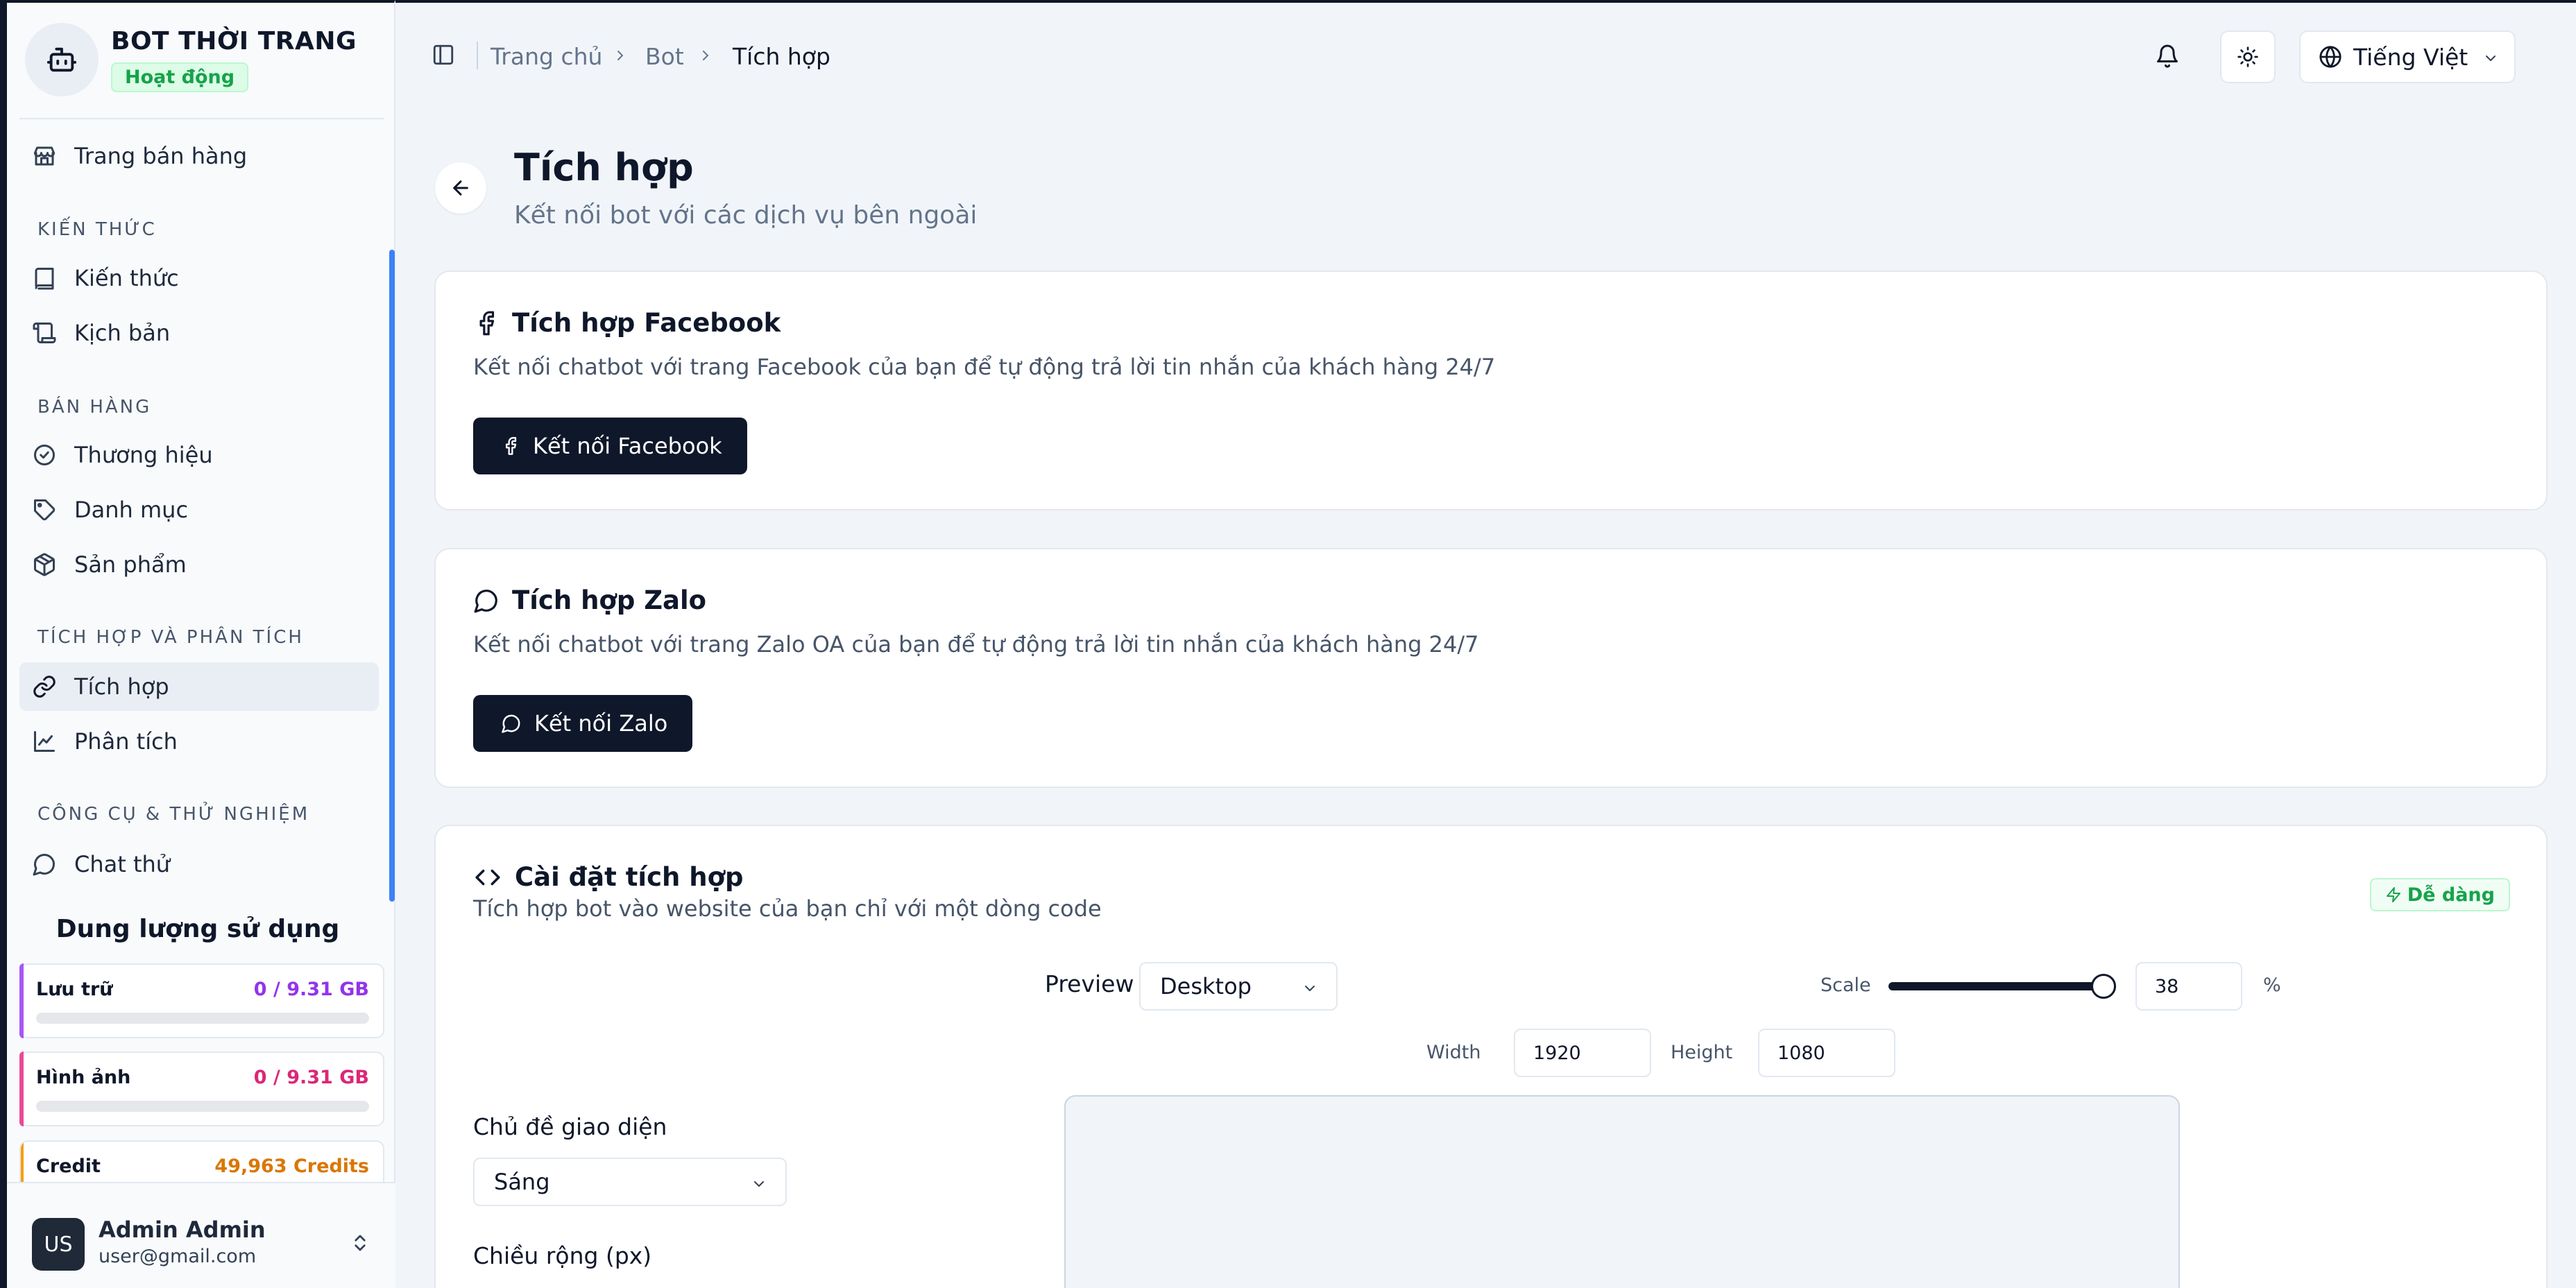  What do you see at coordinates (126, 278) in the screenshot?
I see `sidebar-item-label: Kiến thức` at bounding box center [126, 278].